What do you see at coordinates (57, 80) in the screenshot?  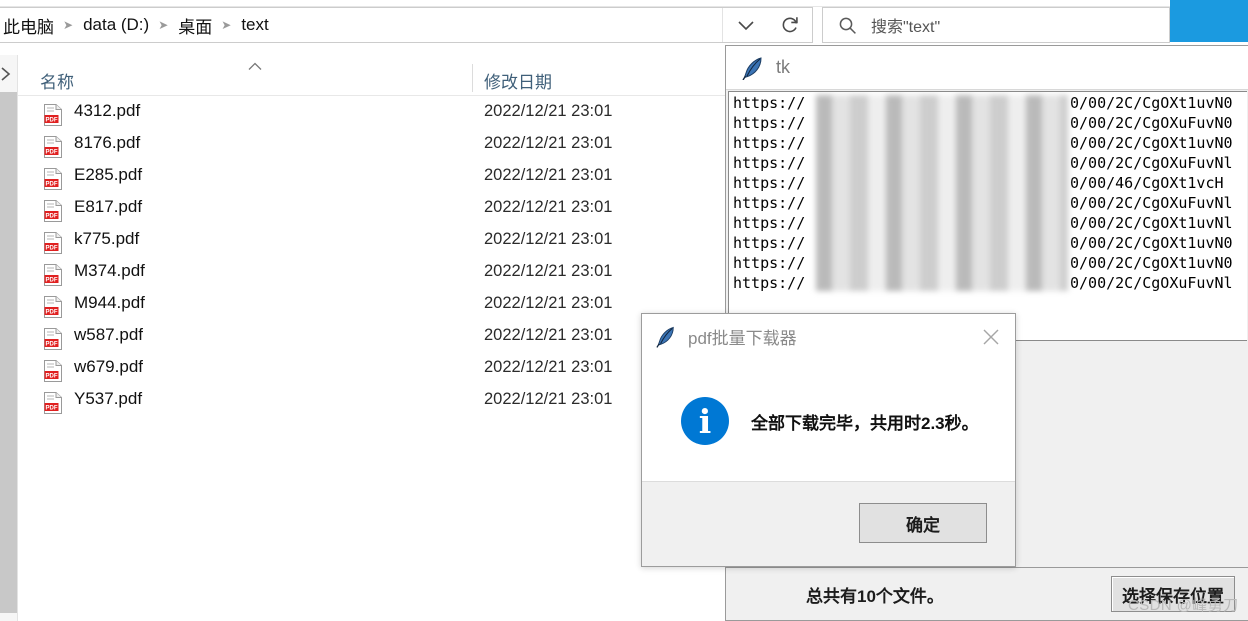 I see `column-header-name: 名称` at bounding box center [57, 80].